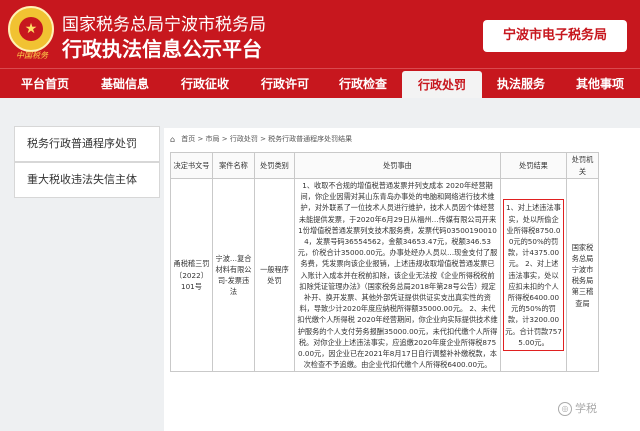 The width and height of the screenshot is (640, 431). I want to click on header-result: 处罚结果, so click(533, 165).